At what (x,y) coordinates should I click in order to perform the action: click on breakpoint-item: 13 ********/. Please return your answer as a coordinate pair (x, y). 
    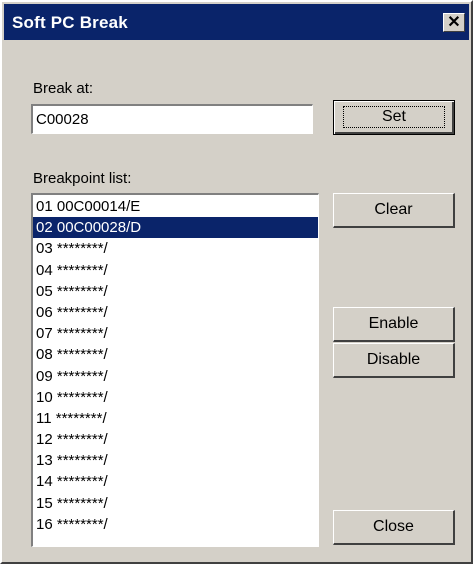
    Looking at the image, I should click on (175, 460).